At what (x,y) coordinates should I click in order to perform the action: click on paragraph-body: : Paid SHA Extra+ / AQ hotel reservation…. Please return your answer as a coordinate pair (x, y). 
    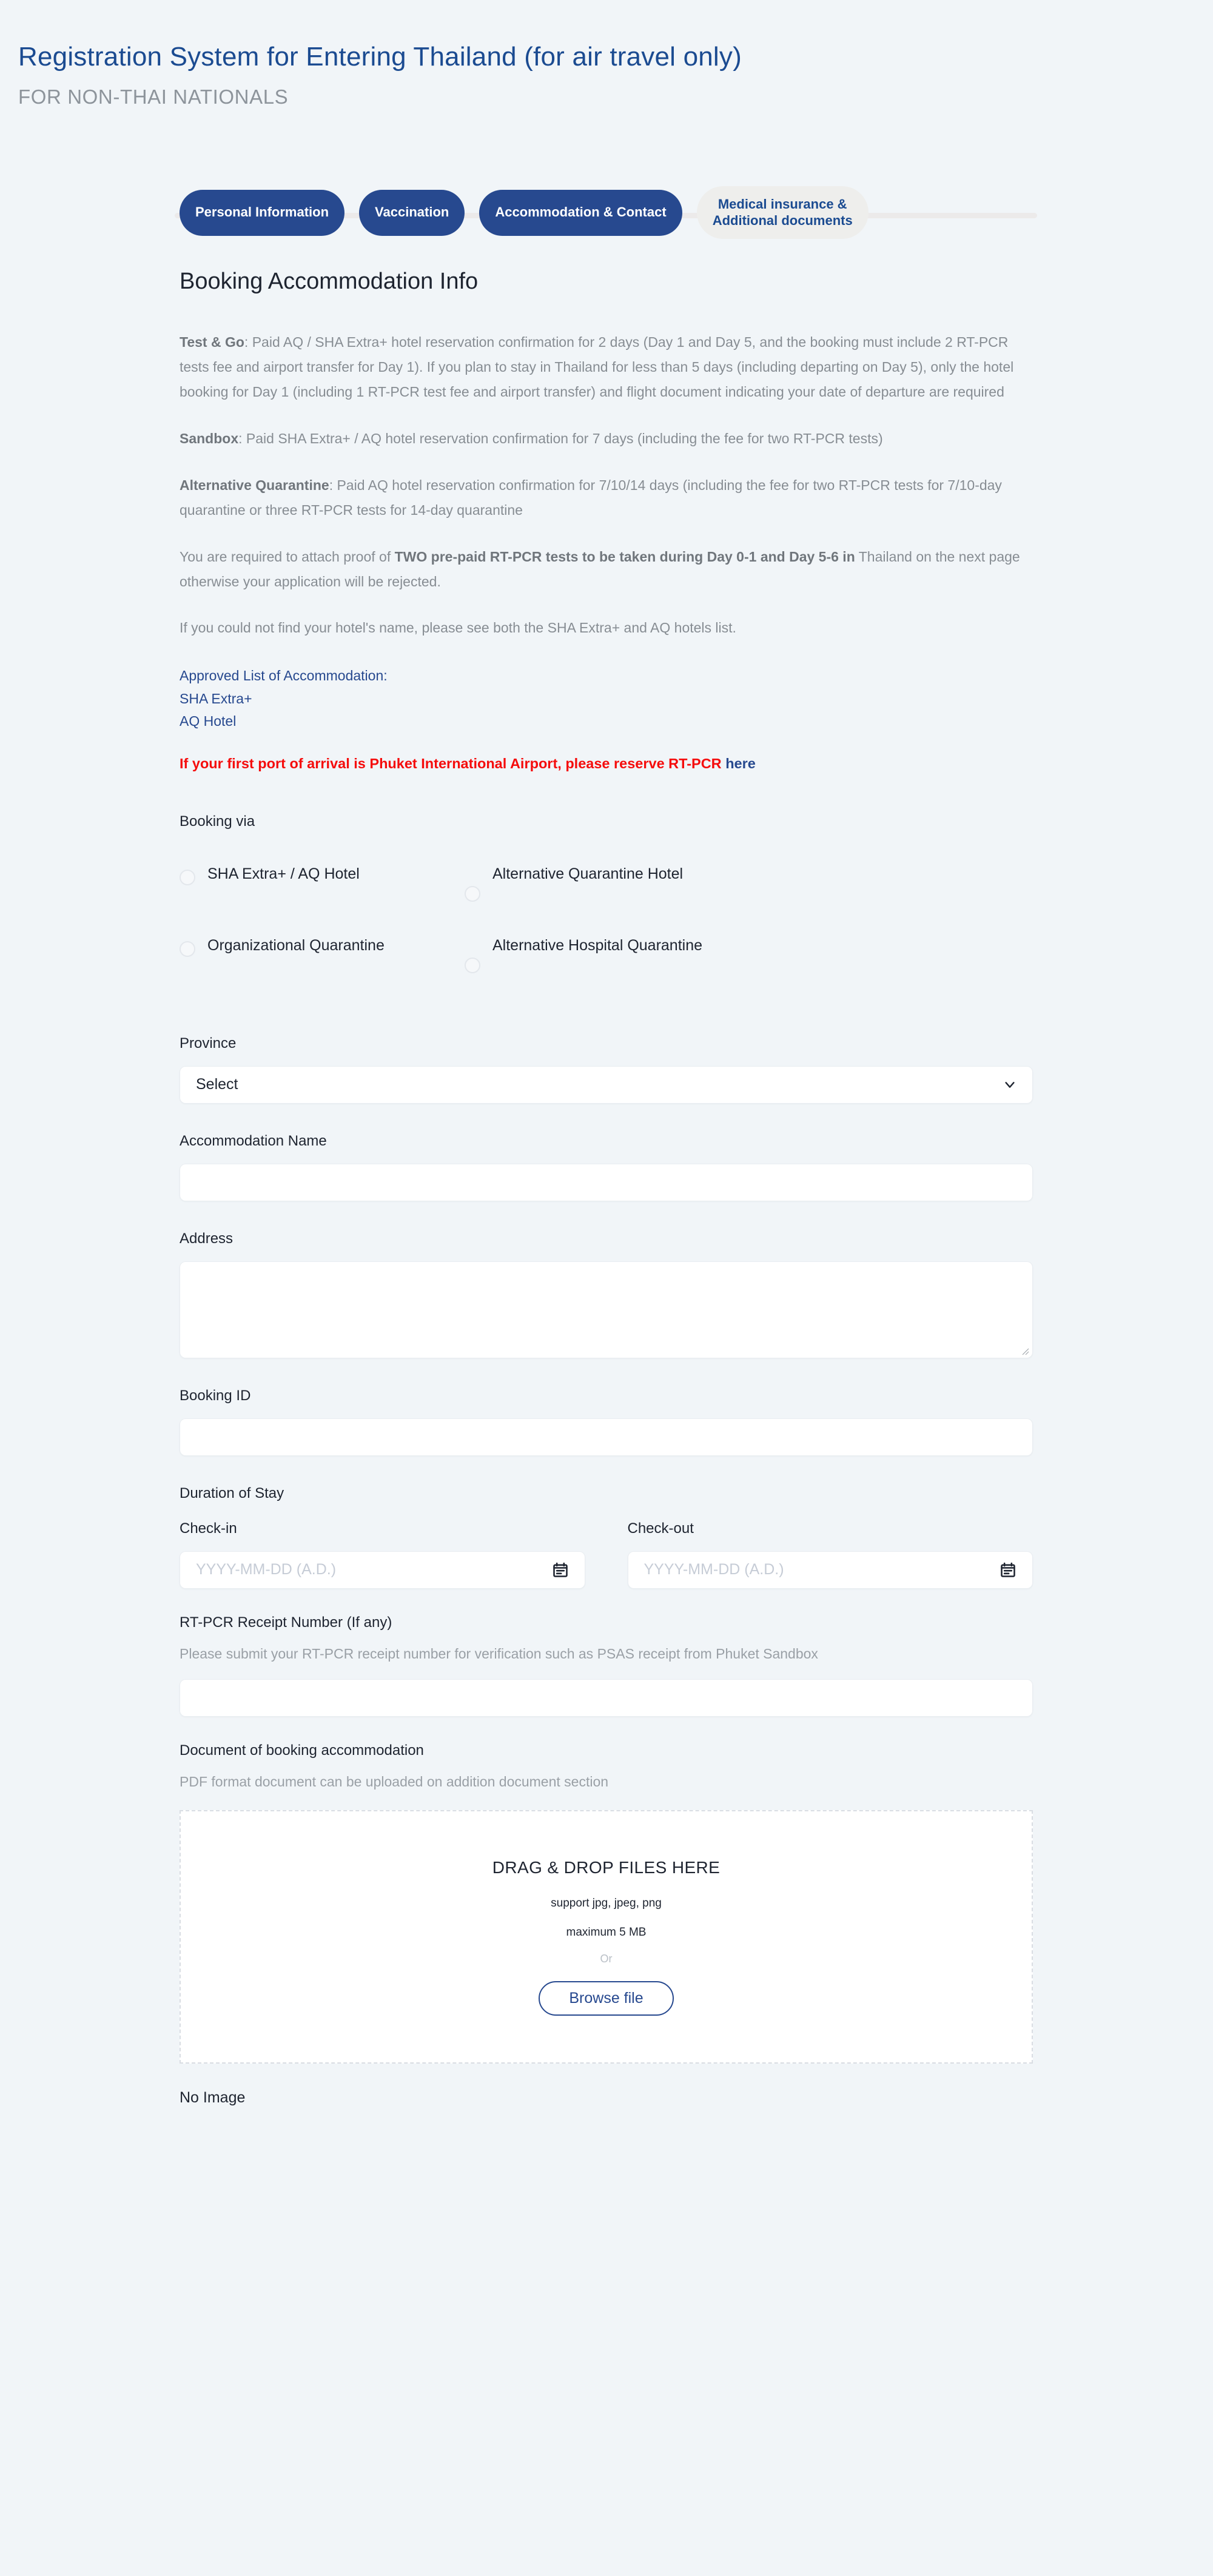
    Looking at the image, I should click on (561, 438).